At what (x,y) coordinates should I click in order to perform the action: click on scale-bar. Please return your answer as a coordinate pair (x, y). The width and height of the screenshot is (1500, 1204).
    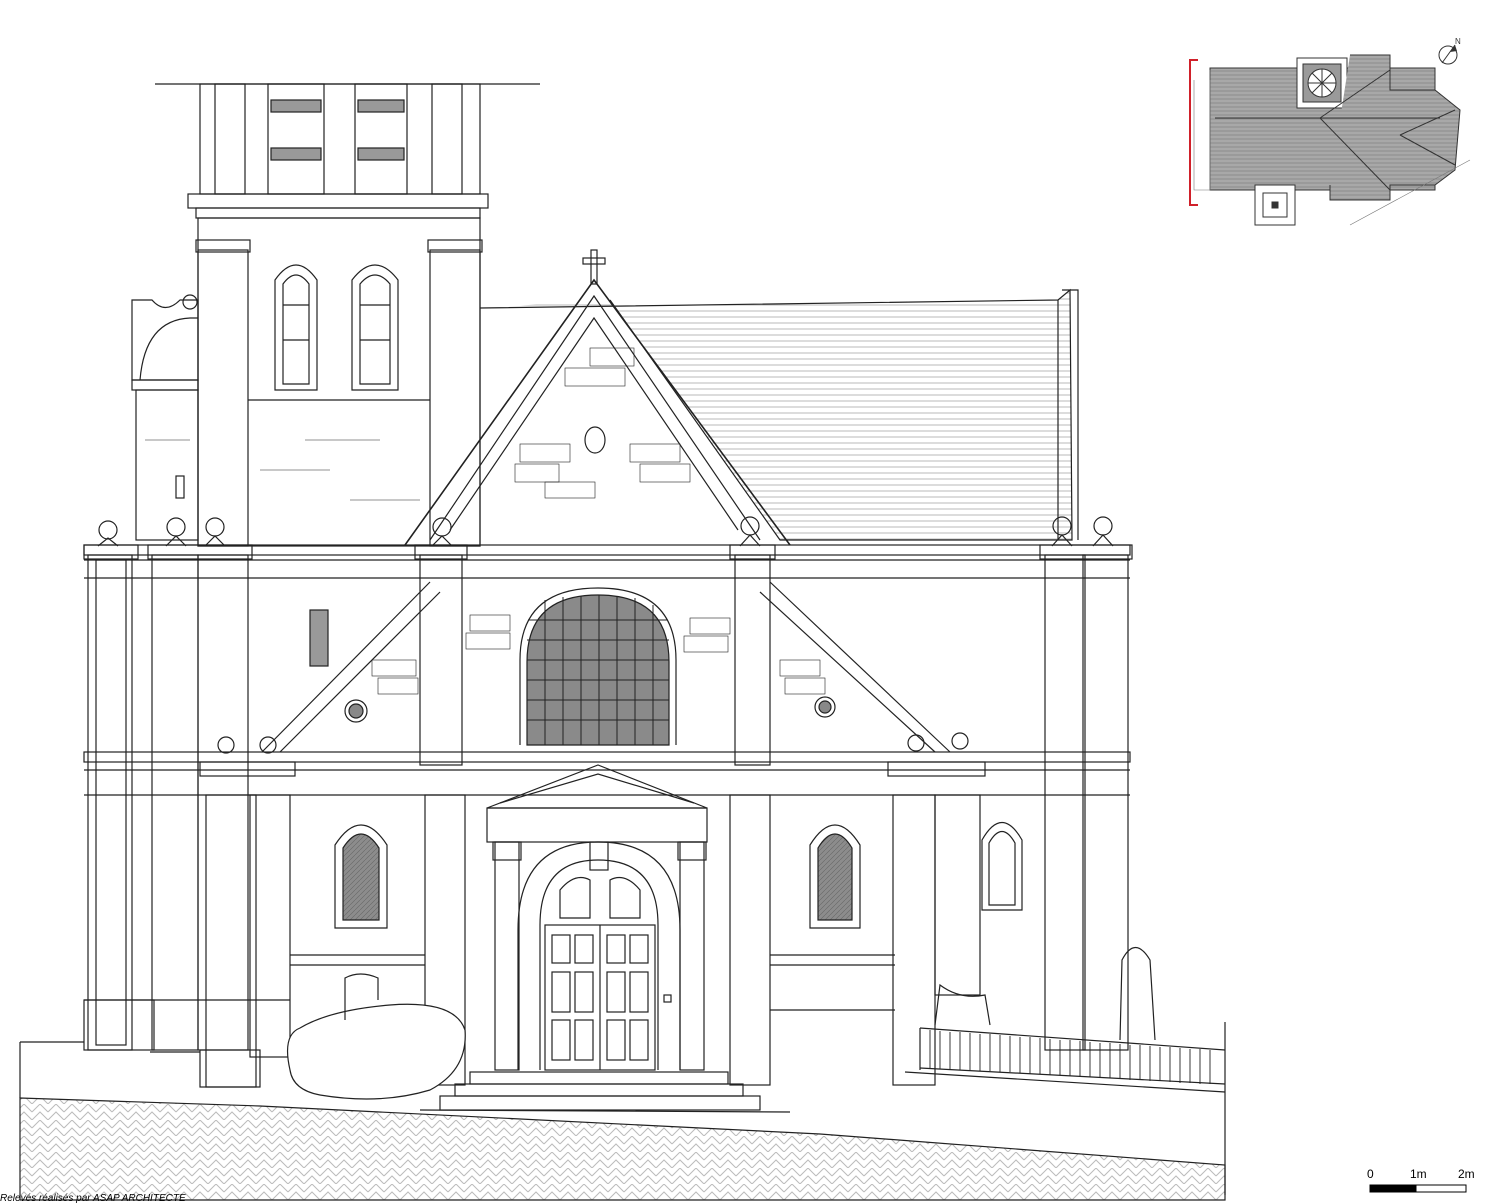
    Looking at the image, I should click on (1418, 1188).